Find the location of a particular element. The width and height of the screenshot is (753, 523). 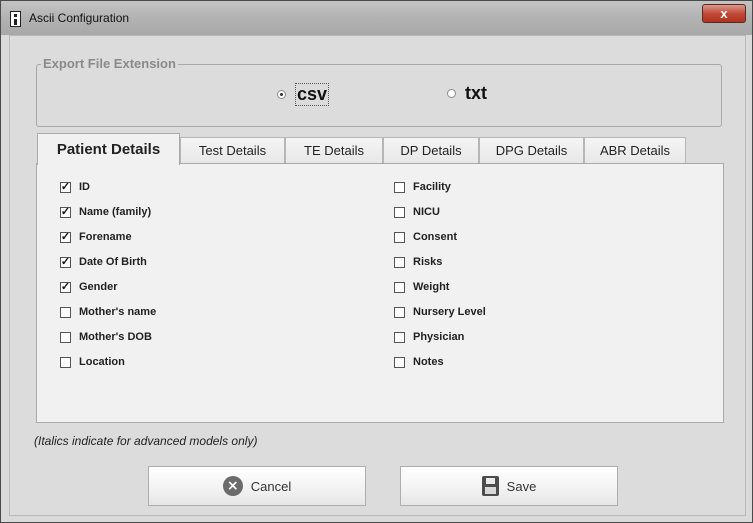

checkbox-date-of-birth: ✓ Date Of Birth is located at coordinates (103, 262).